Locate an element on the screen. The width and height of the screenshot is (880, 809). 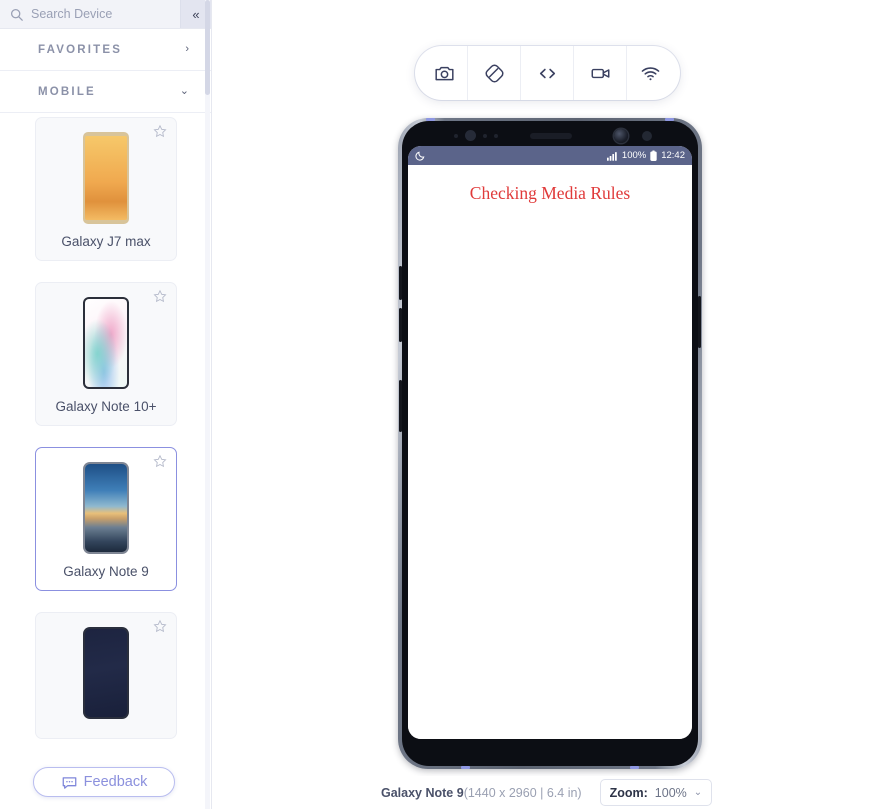
device-card-label: Galaxy Note 10+ is located at coordinates (106, 406).